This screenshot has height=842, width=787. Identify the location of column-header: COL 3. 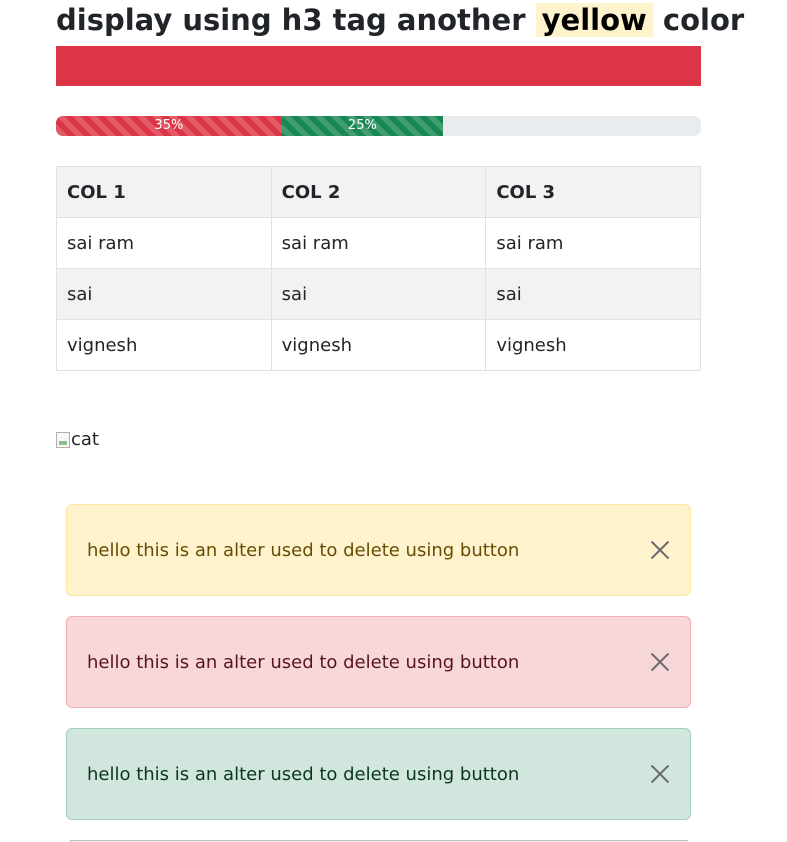
(593, 192).